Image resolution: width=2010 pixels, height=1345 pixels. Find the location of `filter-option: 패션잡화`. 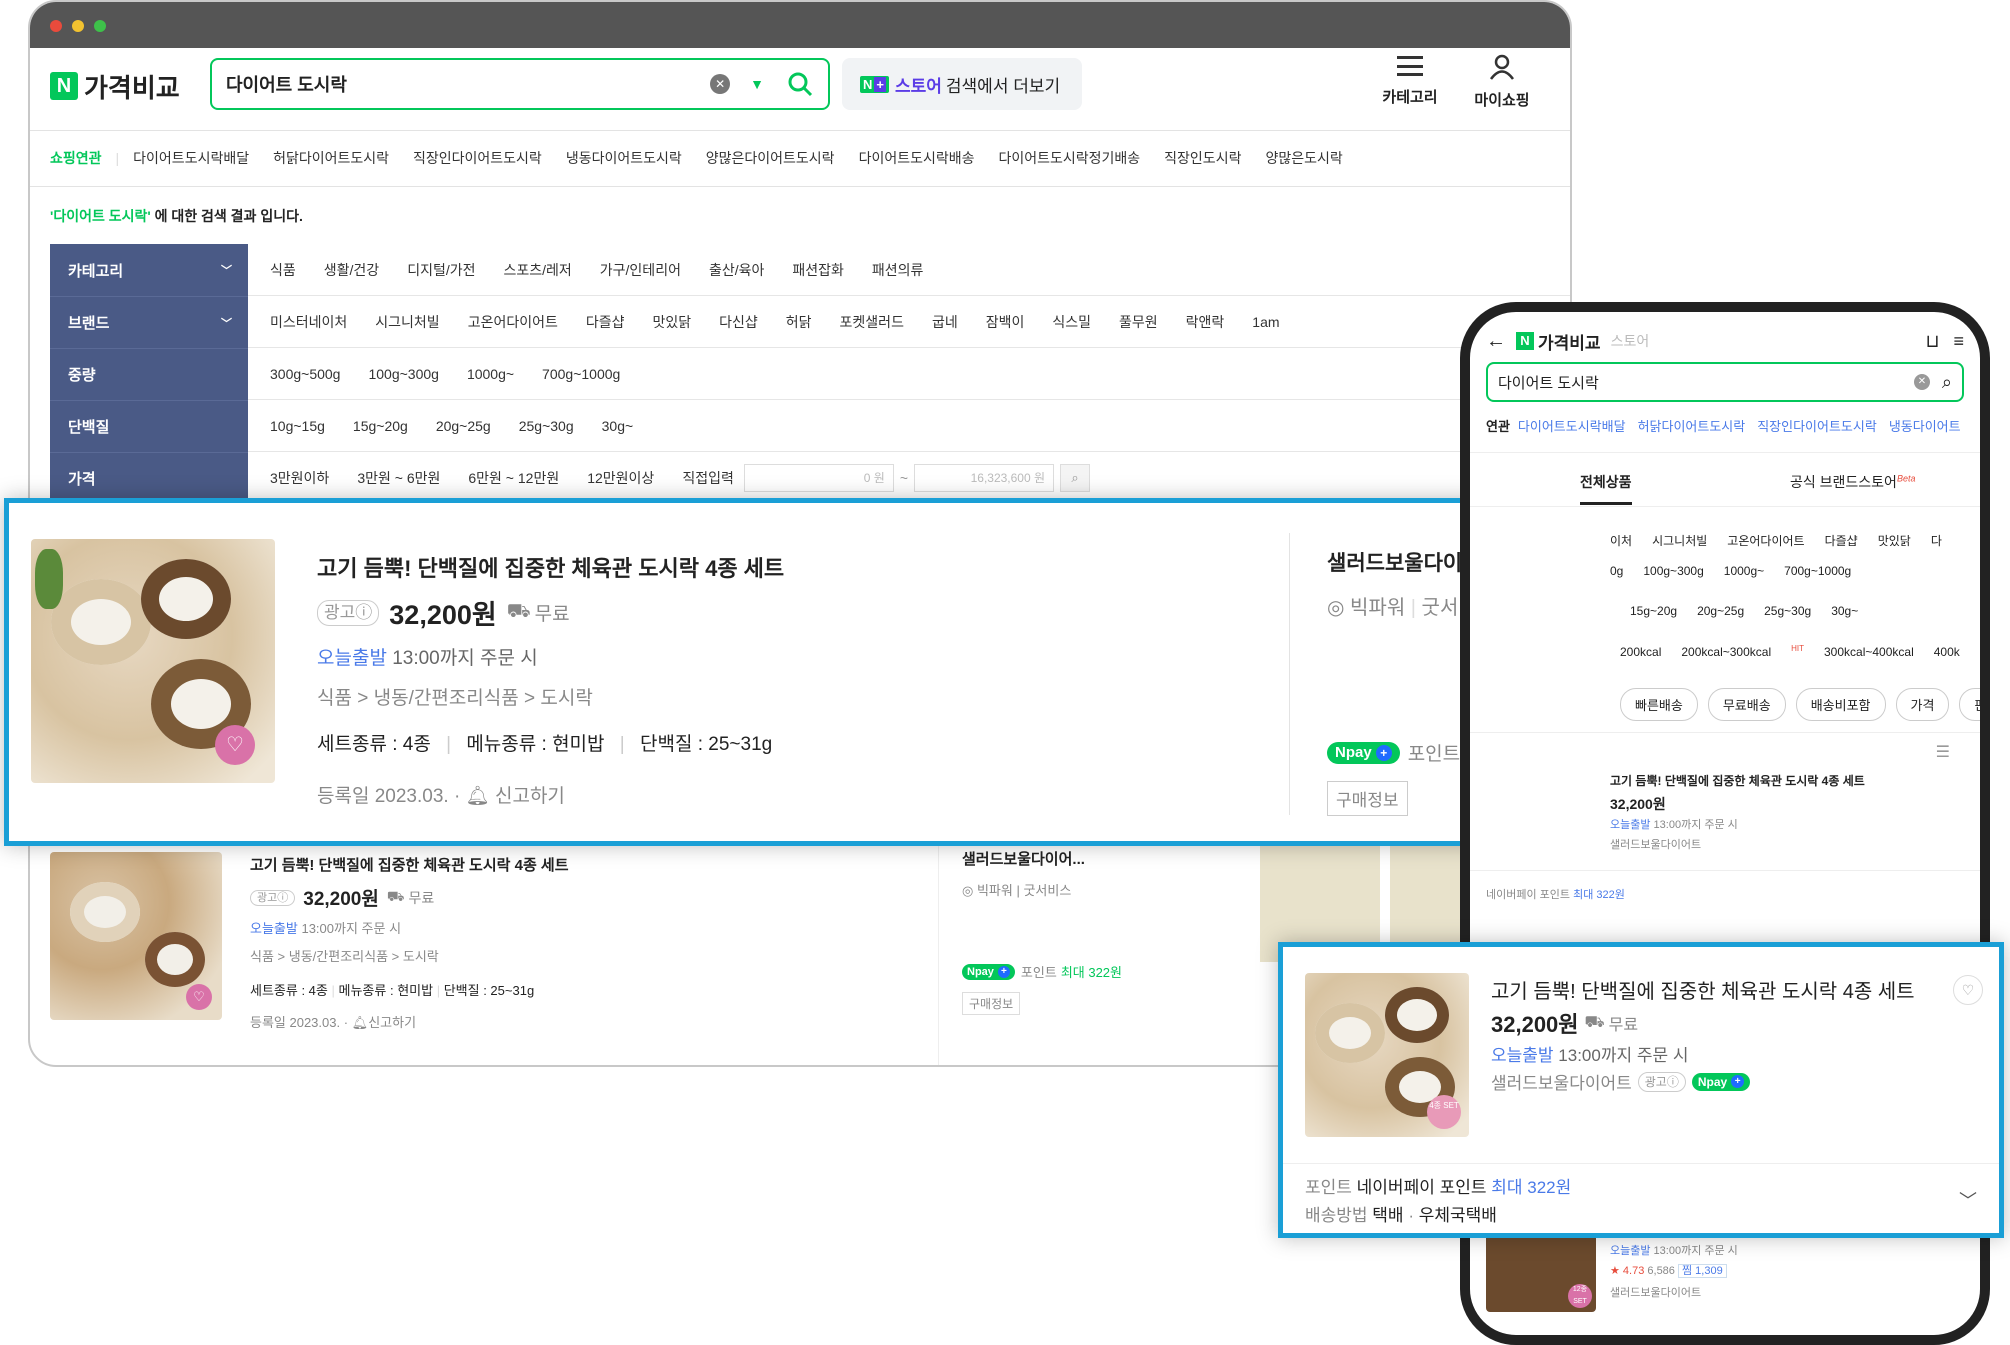

filter-option: 패션잡화 is located at coordinates (818, 270).